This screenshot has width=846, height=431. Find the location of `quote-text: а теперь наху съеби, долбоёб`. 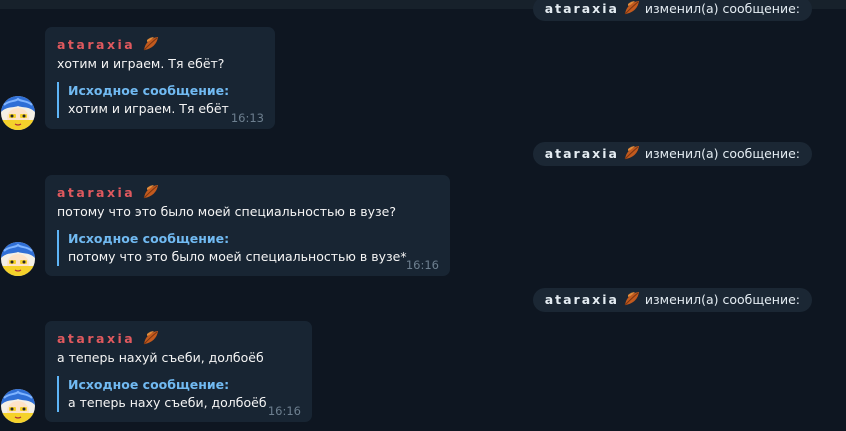

quote-text: а теперь наху съеби, долбоёб is located at coordinates (167, 402).